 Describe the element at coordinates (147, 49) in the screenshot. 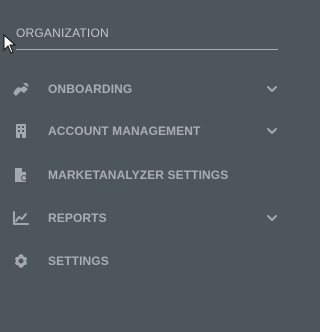

I see `section-divider` at that location.